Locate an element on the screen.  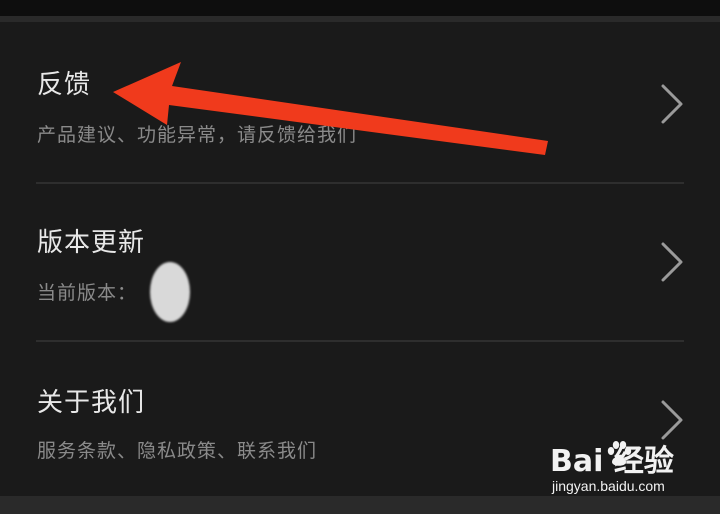
baidu-jingyan-watermark: Bai 经验 jingyan.baidu.com is located at coordinates (632, 467).